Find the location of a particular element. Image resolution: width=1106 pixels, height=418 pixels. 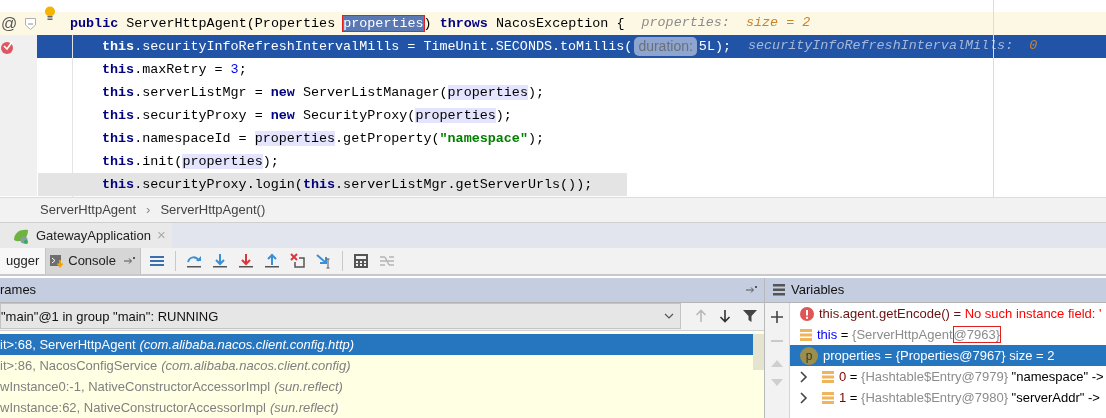

breadcrumb-item: ServerHttpAgent is located at coordinates (88, 210).